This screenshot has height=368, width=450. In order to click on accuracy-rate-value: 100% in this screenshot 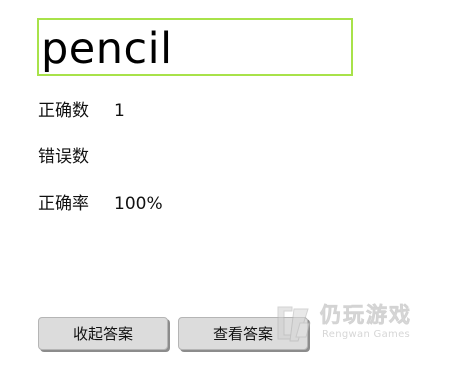, I will do `click(138, 204)`.